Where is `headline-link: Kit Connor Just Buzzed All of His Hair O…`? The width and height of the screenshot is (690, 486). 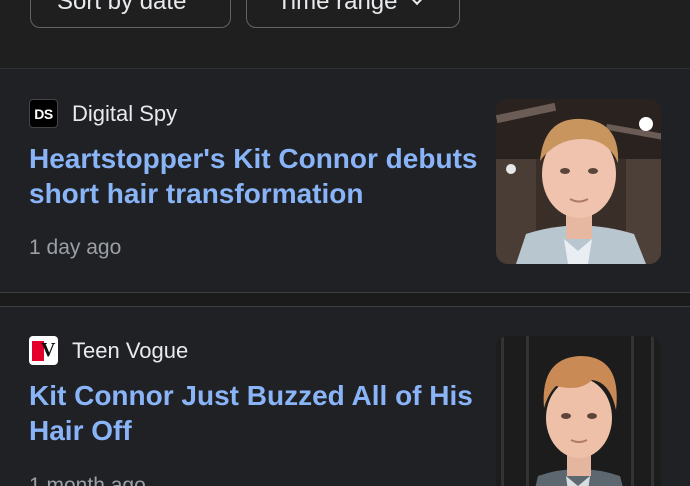
headline-link: Kit Connor Just Buzzed All of His Hair O… is located at coordinates (254, 413).